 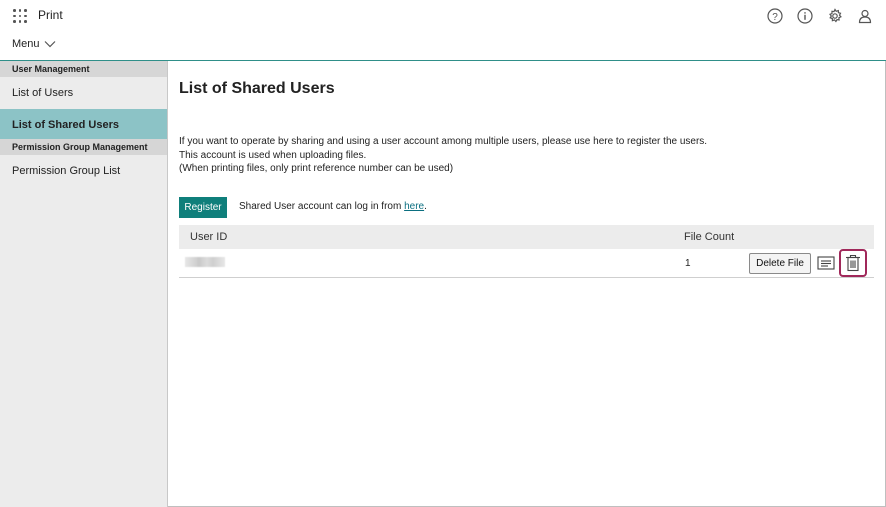 I want to click on sidebar-item-label: List of Shared Users, so click(x=65, y=125).